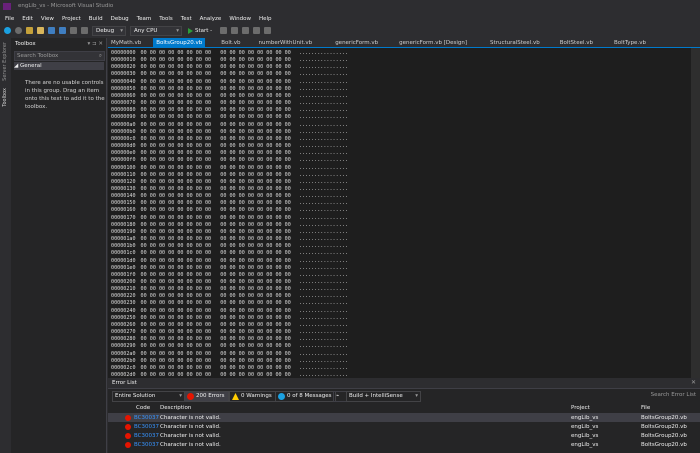 This screenshot has height=453, width=700. What do you see at coordinates (166, 19) in the screenshot?
I see `menu-tools: Tools` at bounding box center [166, 19].